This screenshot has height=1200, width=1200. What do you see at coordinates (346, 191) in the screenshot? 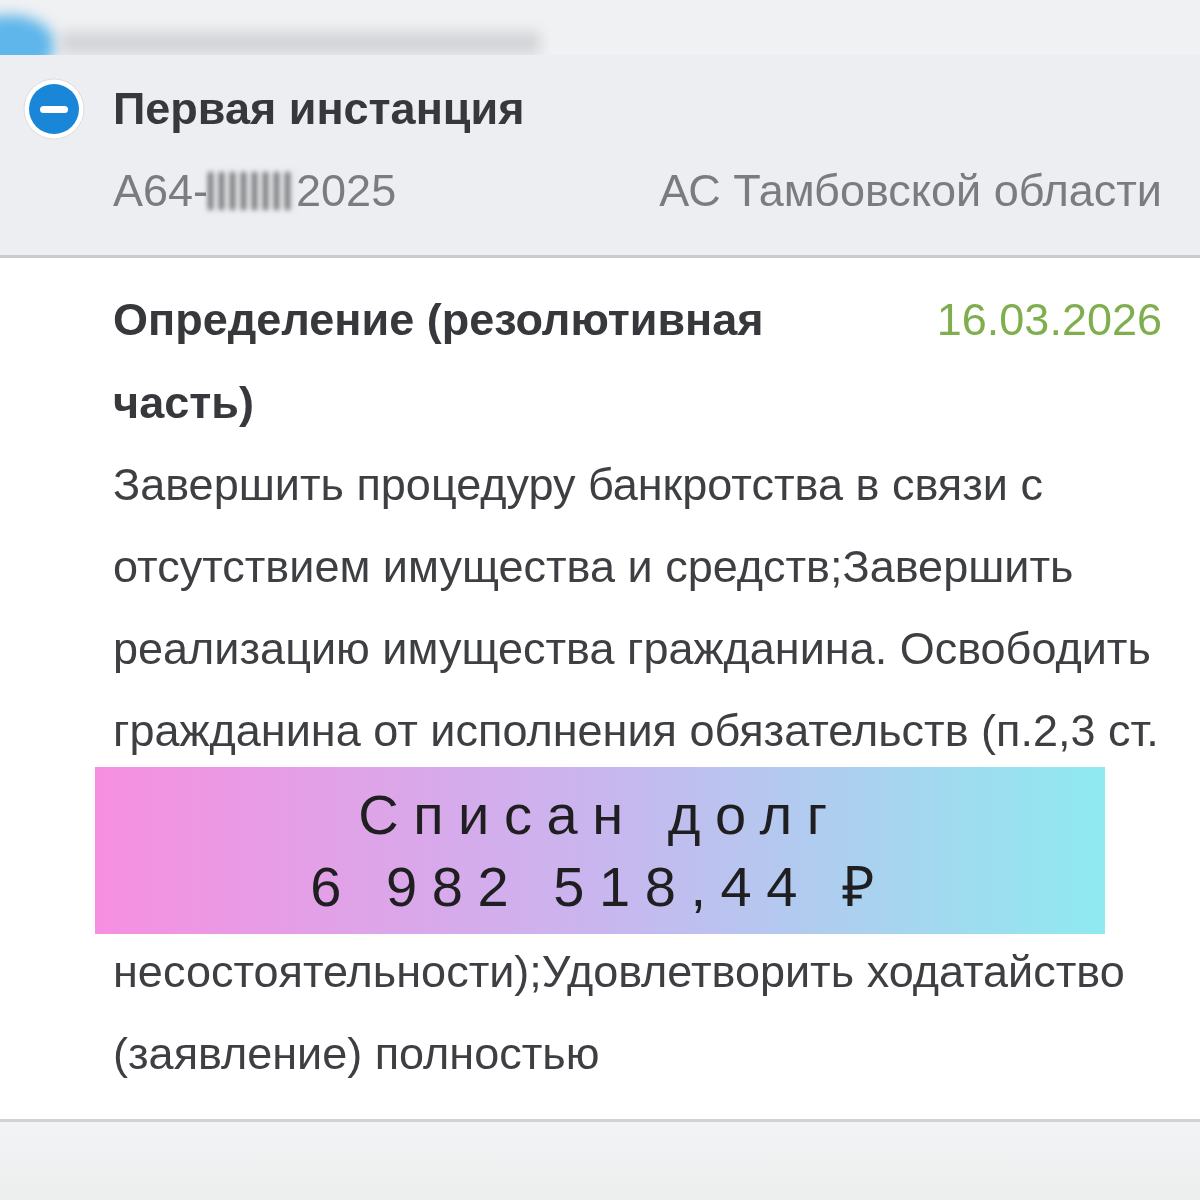
I see `case-number: 2025` at bounding box center [346, 191].